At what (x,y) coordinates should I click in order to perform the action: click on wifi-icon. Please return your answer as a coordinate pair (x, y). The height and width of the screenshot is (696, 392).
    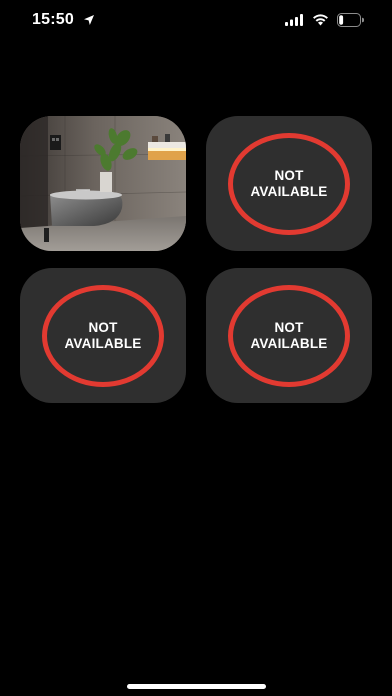
    Looking at the image, I should click on (320, 20).